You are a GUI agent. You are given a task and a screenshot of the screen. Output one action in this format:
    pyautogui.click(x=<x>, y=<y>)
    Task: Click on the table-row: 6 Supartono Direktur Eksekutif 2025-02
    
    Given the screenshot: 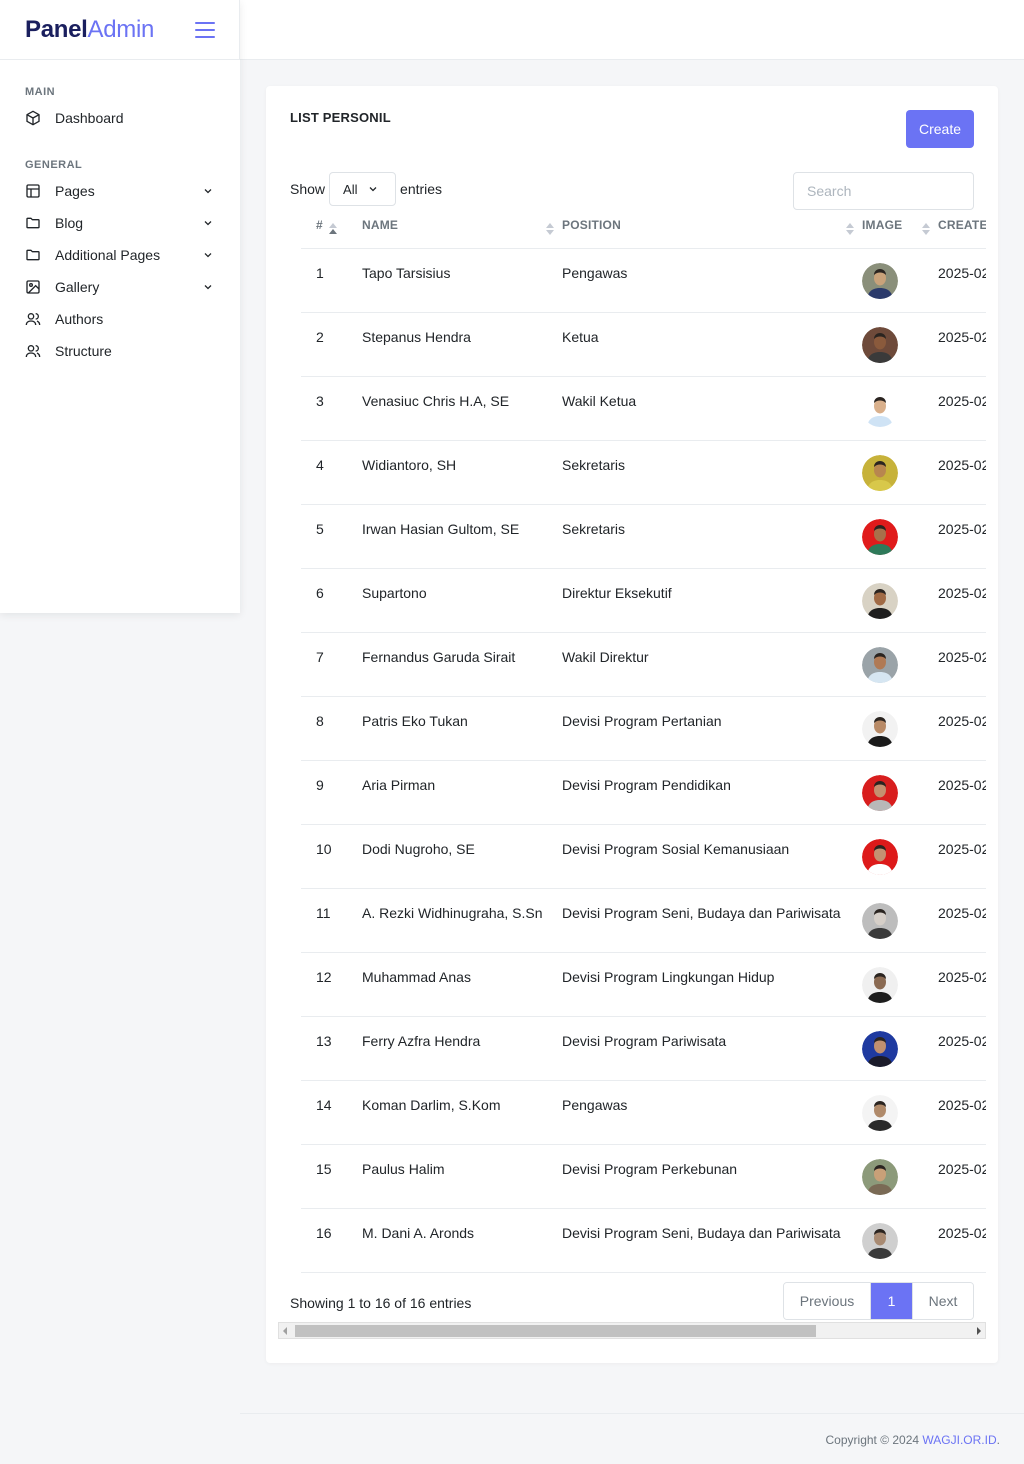 What is the action you would take?
    pyautogui.click(x=643, y=600)
    